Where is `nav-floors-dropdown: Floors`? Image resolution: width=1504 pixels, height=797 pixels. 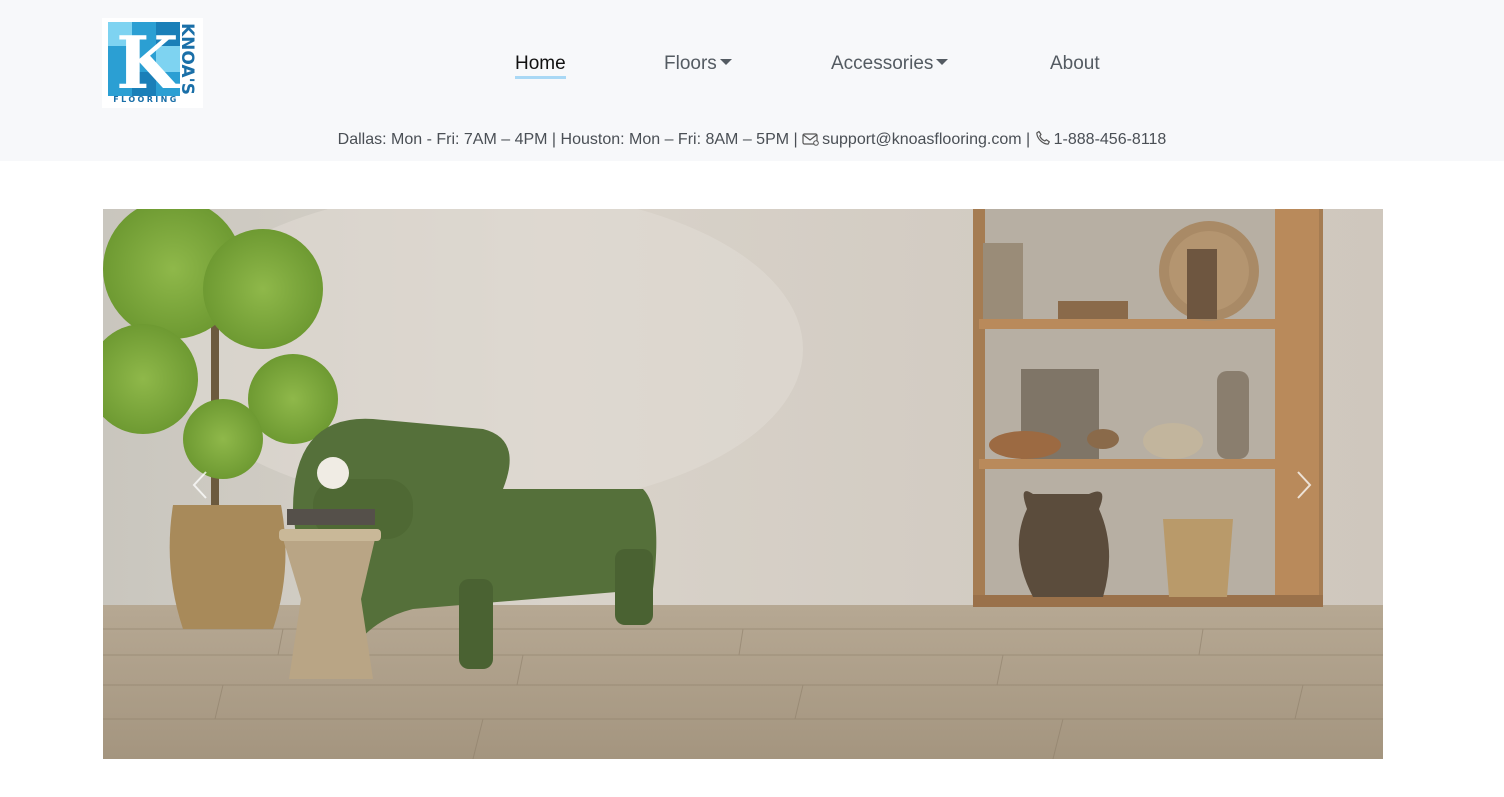 nav-floors-dropdown: Floors is located at coordinates (698, 65).